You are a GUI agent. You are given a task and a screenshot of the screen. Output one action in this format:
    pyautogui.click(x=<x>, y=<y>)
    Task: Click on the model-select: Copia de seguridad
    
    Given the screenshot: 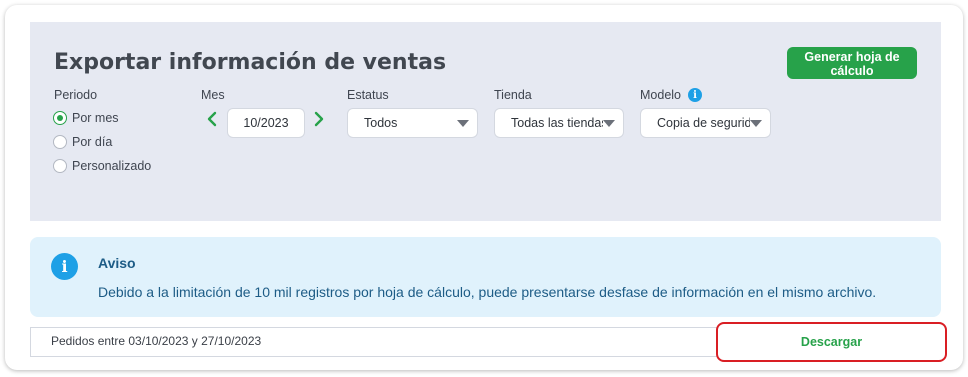 What is the action you would take?
    pyautogui.click(x=705, y=123)
    